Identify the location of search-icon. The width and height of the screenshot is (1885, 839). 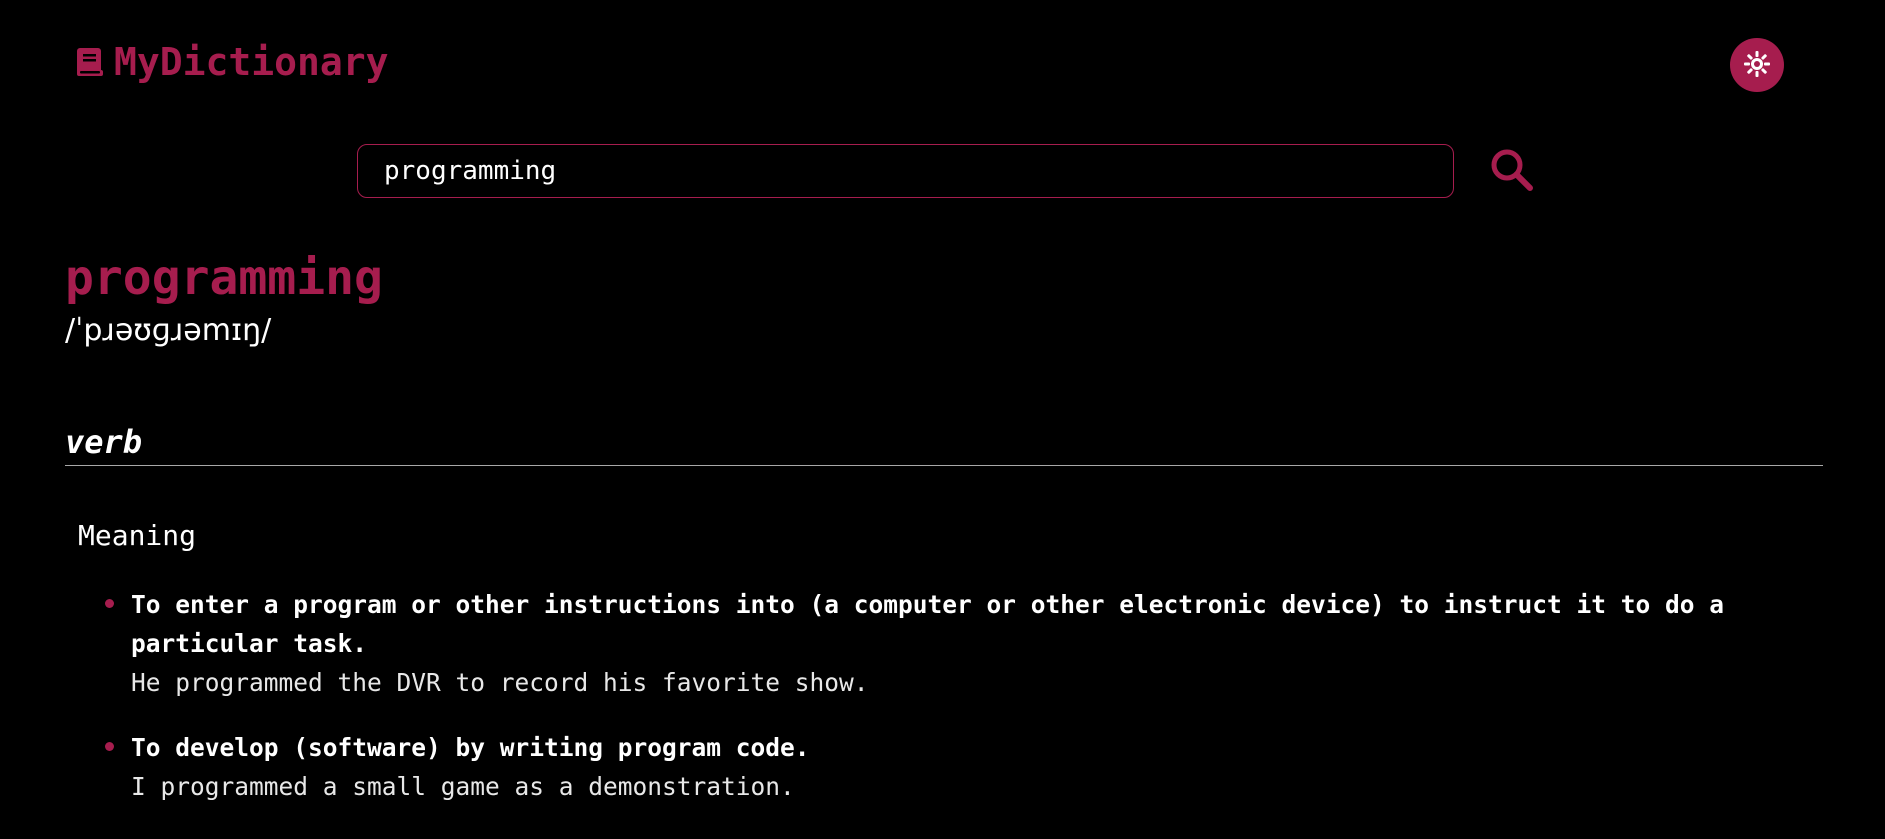
(1512, 173).